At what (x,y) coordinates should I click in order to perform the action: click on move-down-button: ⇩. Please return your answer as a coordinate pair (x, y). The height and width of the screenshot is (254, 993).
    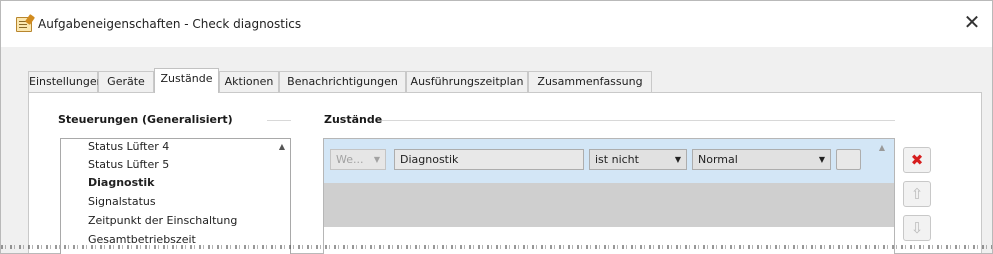
    Looking at the image, I should click on (917, 228).